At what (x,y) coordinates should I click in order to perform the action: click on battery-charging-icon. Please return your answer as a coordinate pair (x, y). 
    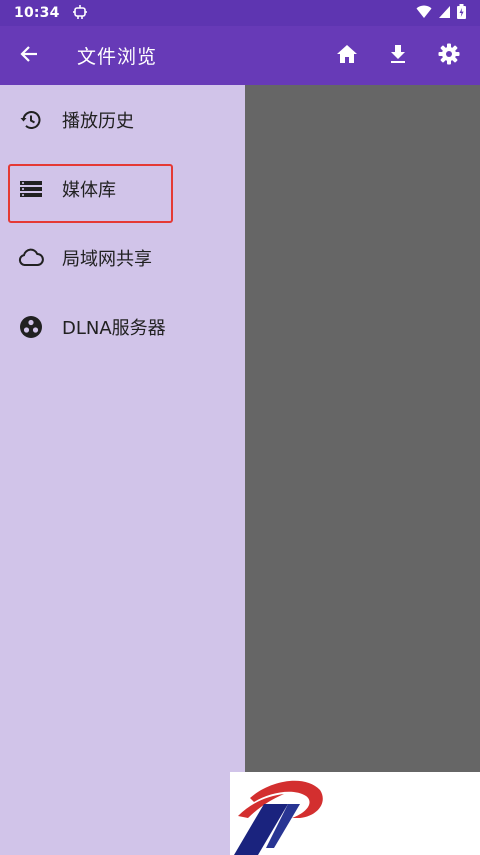
    Looking at the image, I should click on (461, 13).